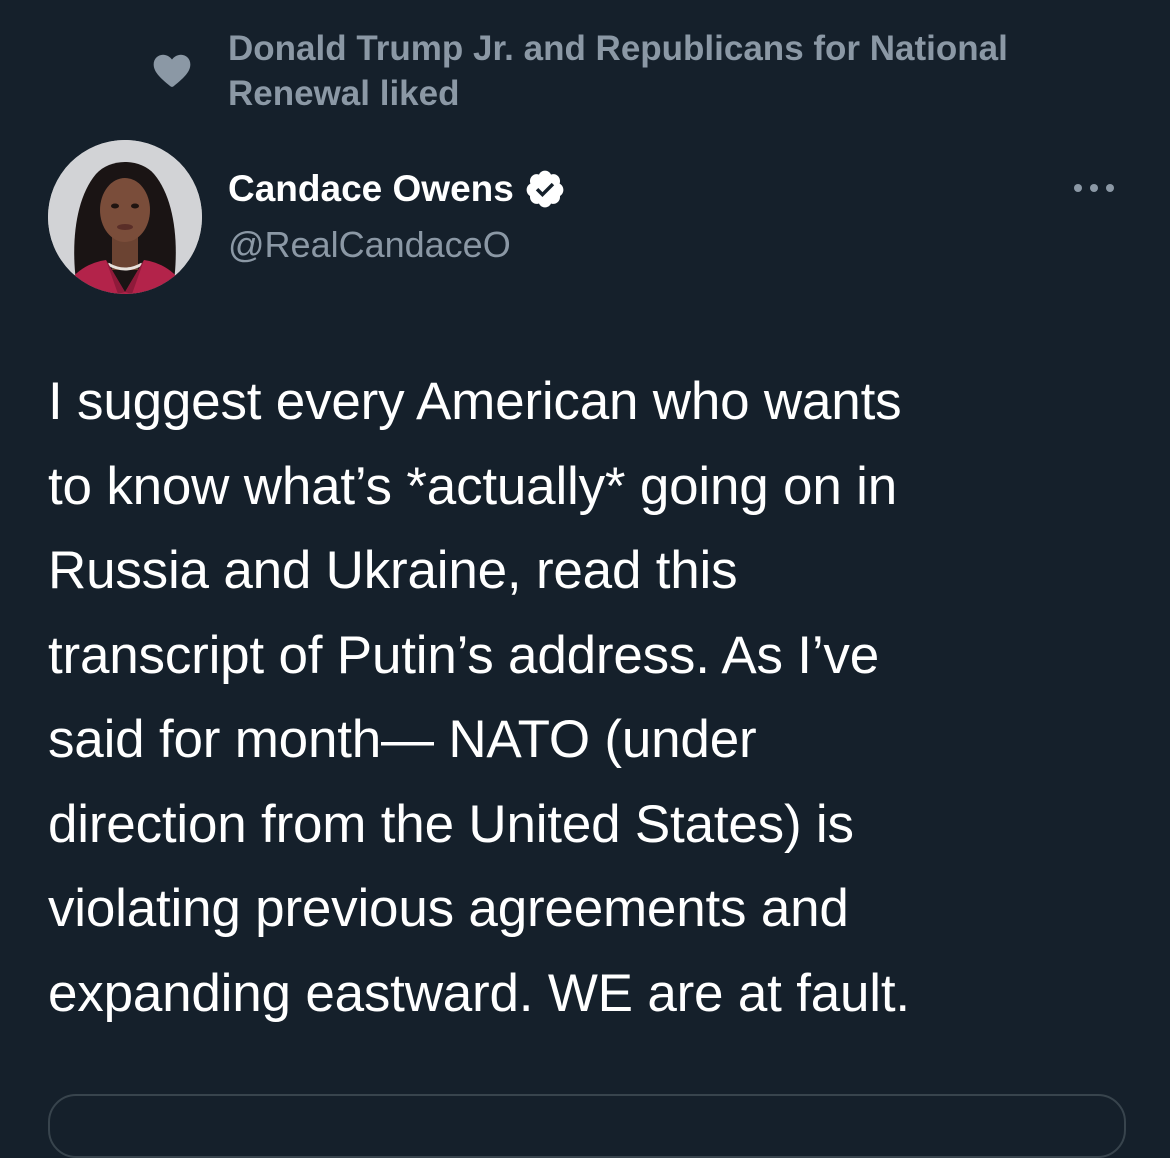 This screenshot has height=1158, width=1170. I want to click on verified-badge-icon, so click(545, 189).